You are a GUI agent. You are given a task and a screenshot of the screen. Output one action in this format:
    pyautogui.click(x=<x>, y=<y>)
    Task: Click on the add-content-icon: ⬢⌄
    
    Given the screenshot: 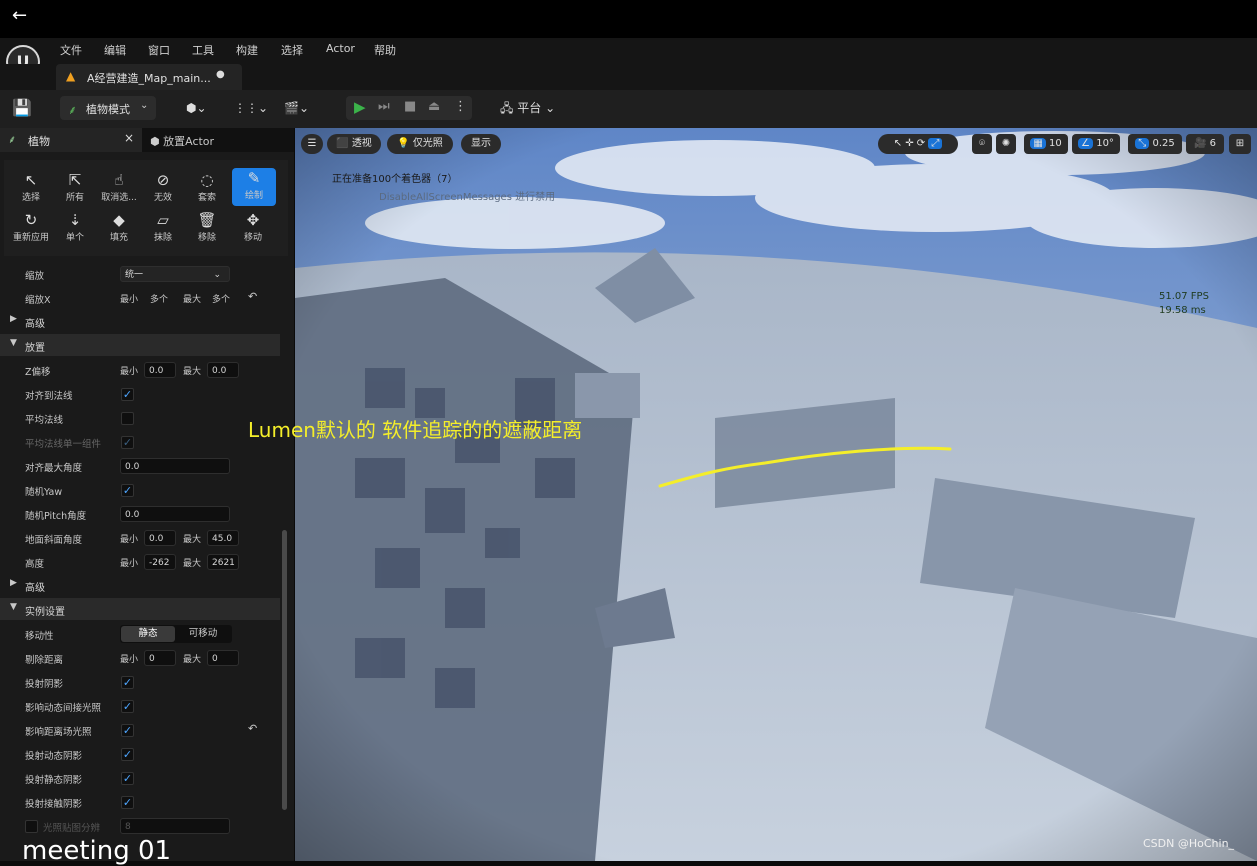 What is the action you would take?
    pyautogui.click(x=196, y=108)
    